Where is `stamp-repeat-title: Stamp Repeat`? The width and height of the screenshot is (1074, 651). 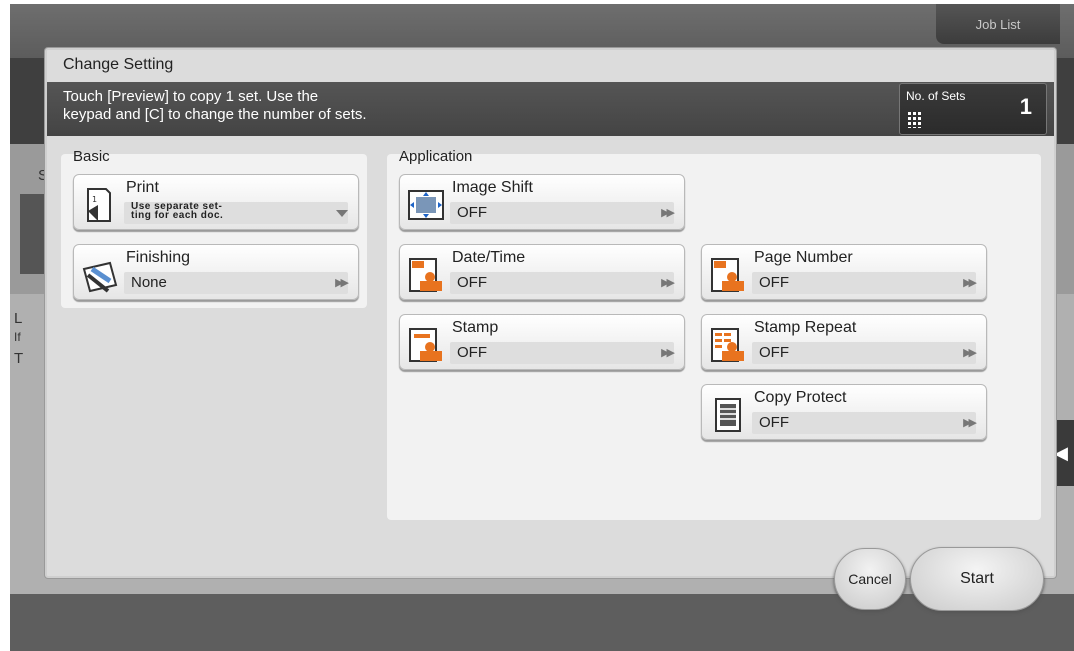 stamp-repeat-title: Stamp Repeat is located at coordinates (805, 327).